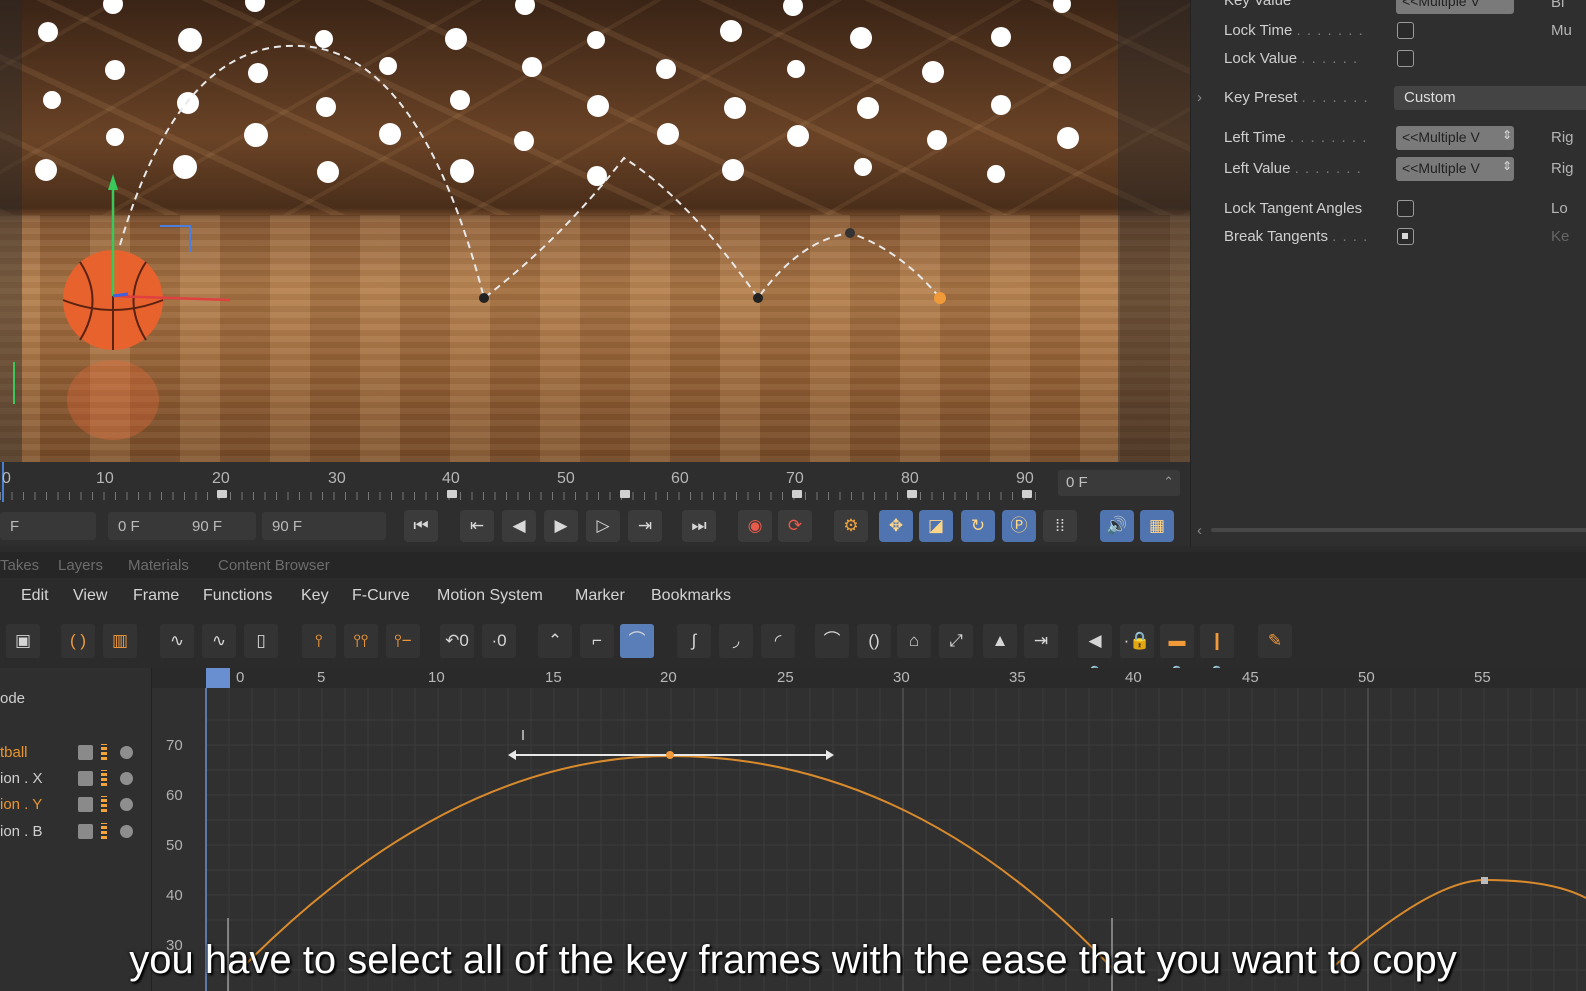 This screenshot has width=1586, height=991. Describe the element at coordinates (677, 861) in the screenshot. I see `fcurve-position-y` at that location.